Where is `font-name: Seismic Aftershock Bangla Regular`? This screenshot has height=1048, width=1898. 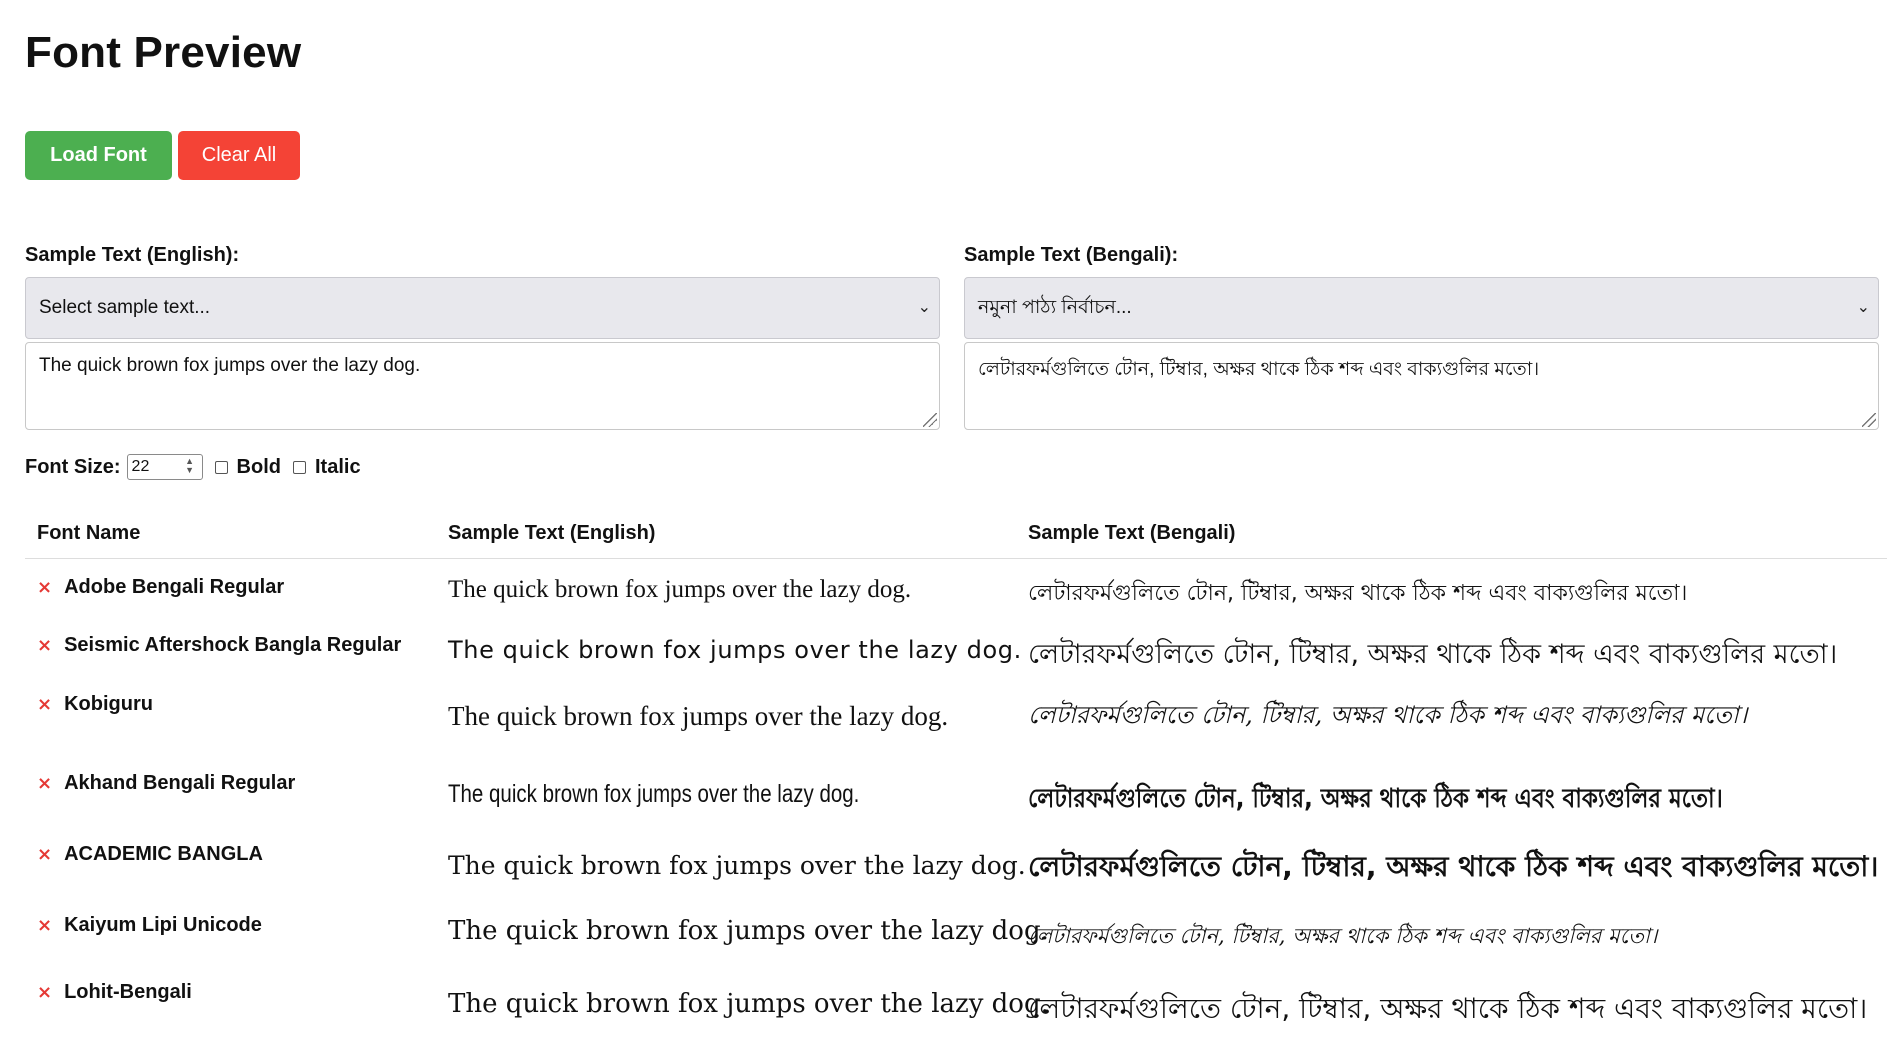
font-name: Seismic Aftershock Bangla Regular is located at coordinates (233, 645).